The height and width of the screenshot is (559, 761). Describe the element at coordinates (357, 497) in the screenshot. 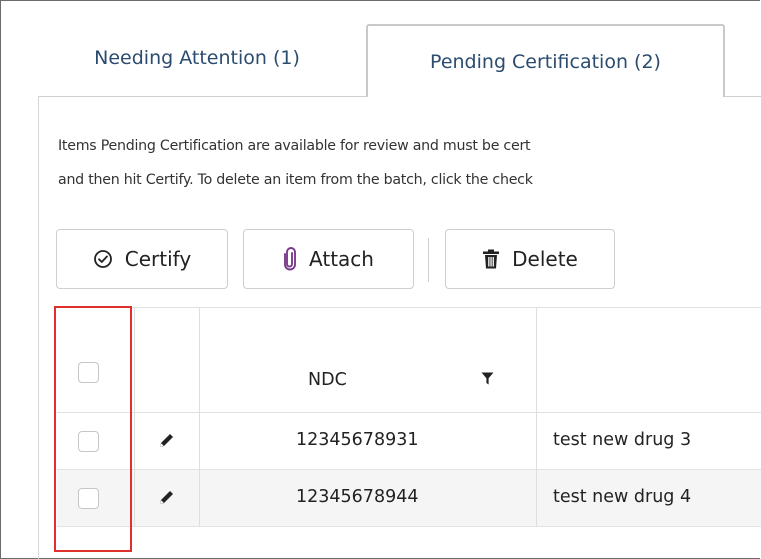

I see `ndc-cell: 12345678944` at that location.